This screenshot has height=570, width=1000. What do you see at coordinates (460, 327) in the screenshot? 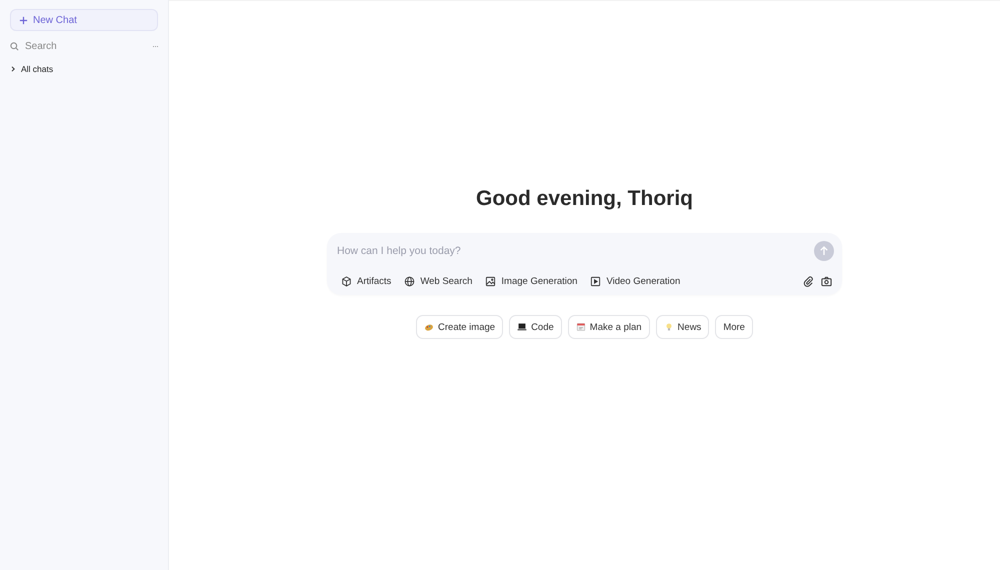
I see `suggestion-chip: Create image` at bounding box center [460, 327].